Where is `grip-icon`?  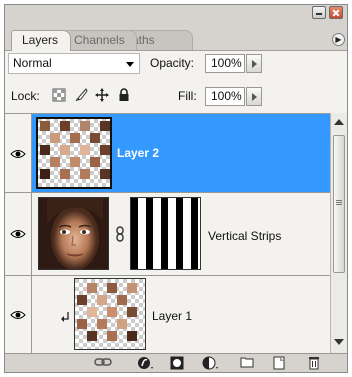
grip-icon is located at coordinates (339, 200).